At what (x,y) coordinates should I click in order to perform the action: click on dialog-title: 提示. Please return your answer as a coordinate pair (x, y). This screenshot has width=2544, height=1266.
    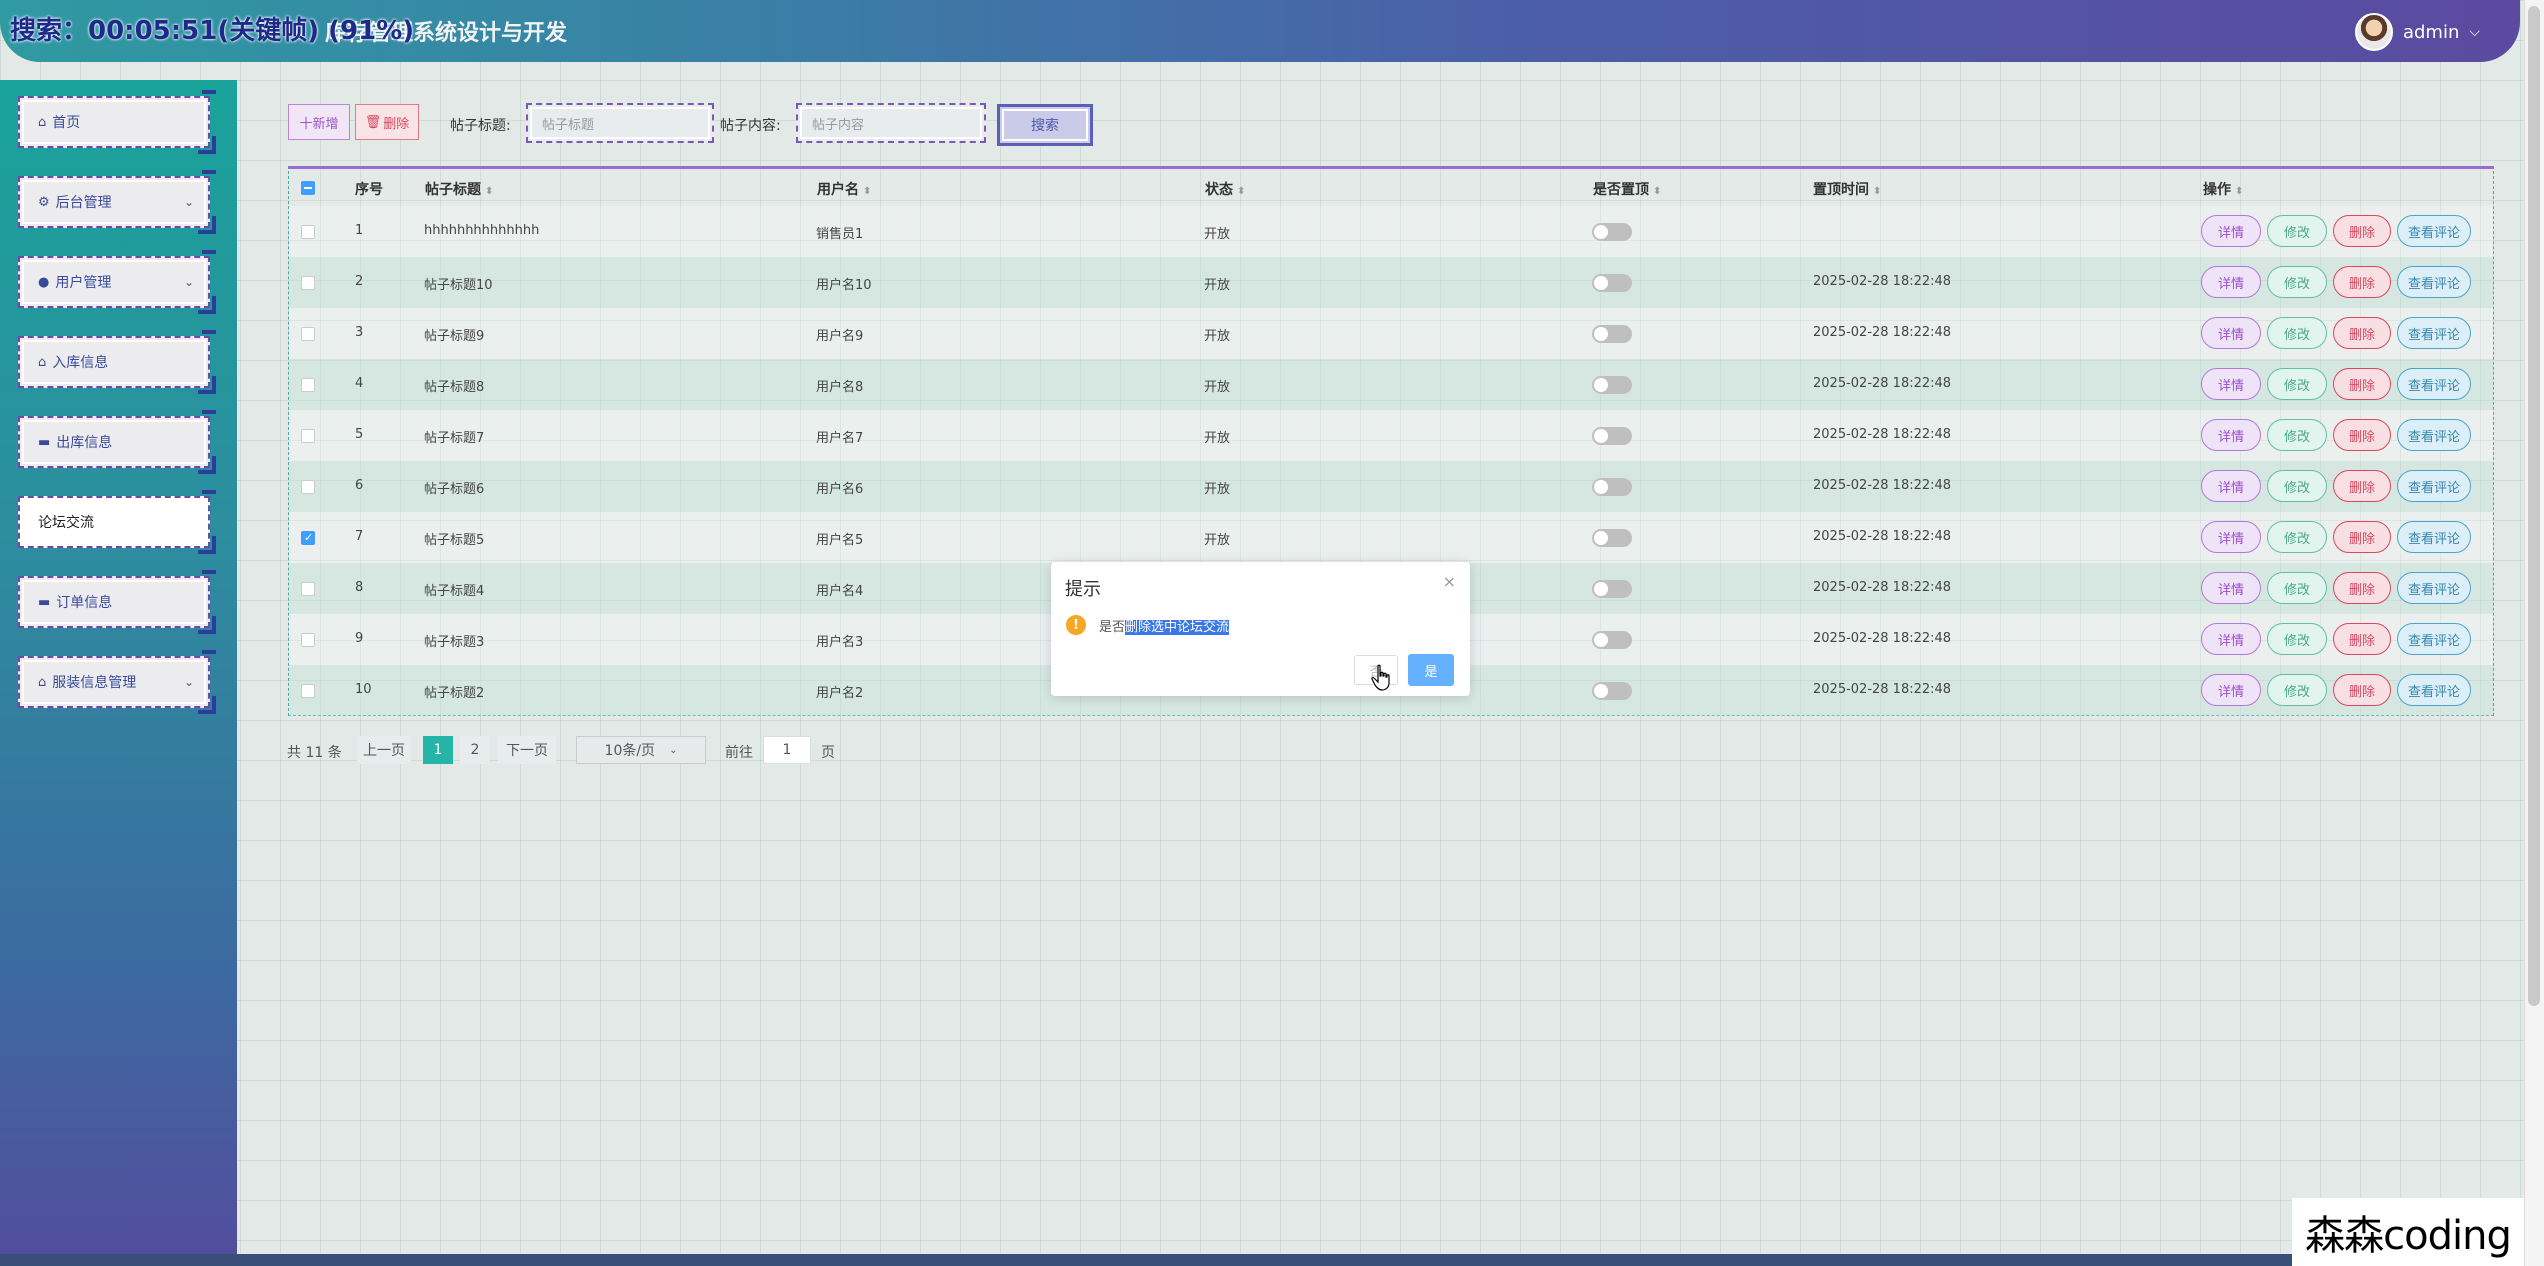
    Looking at the image, I should click on (1083, 589).